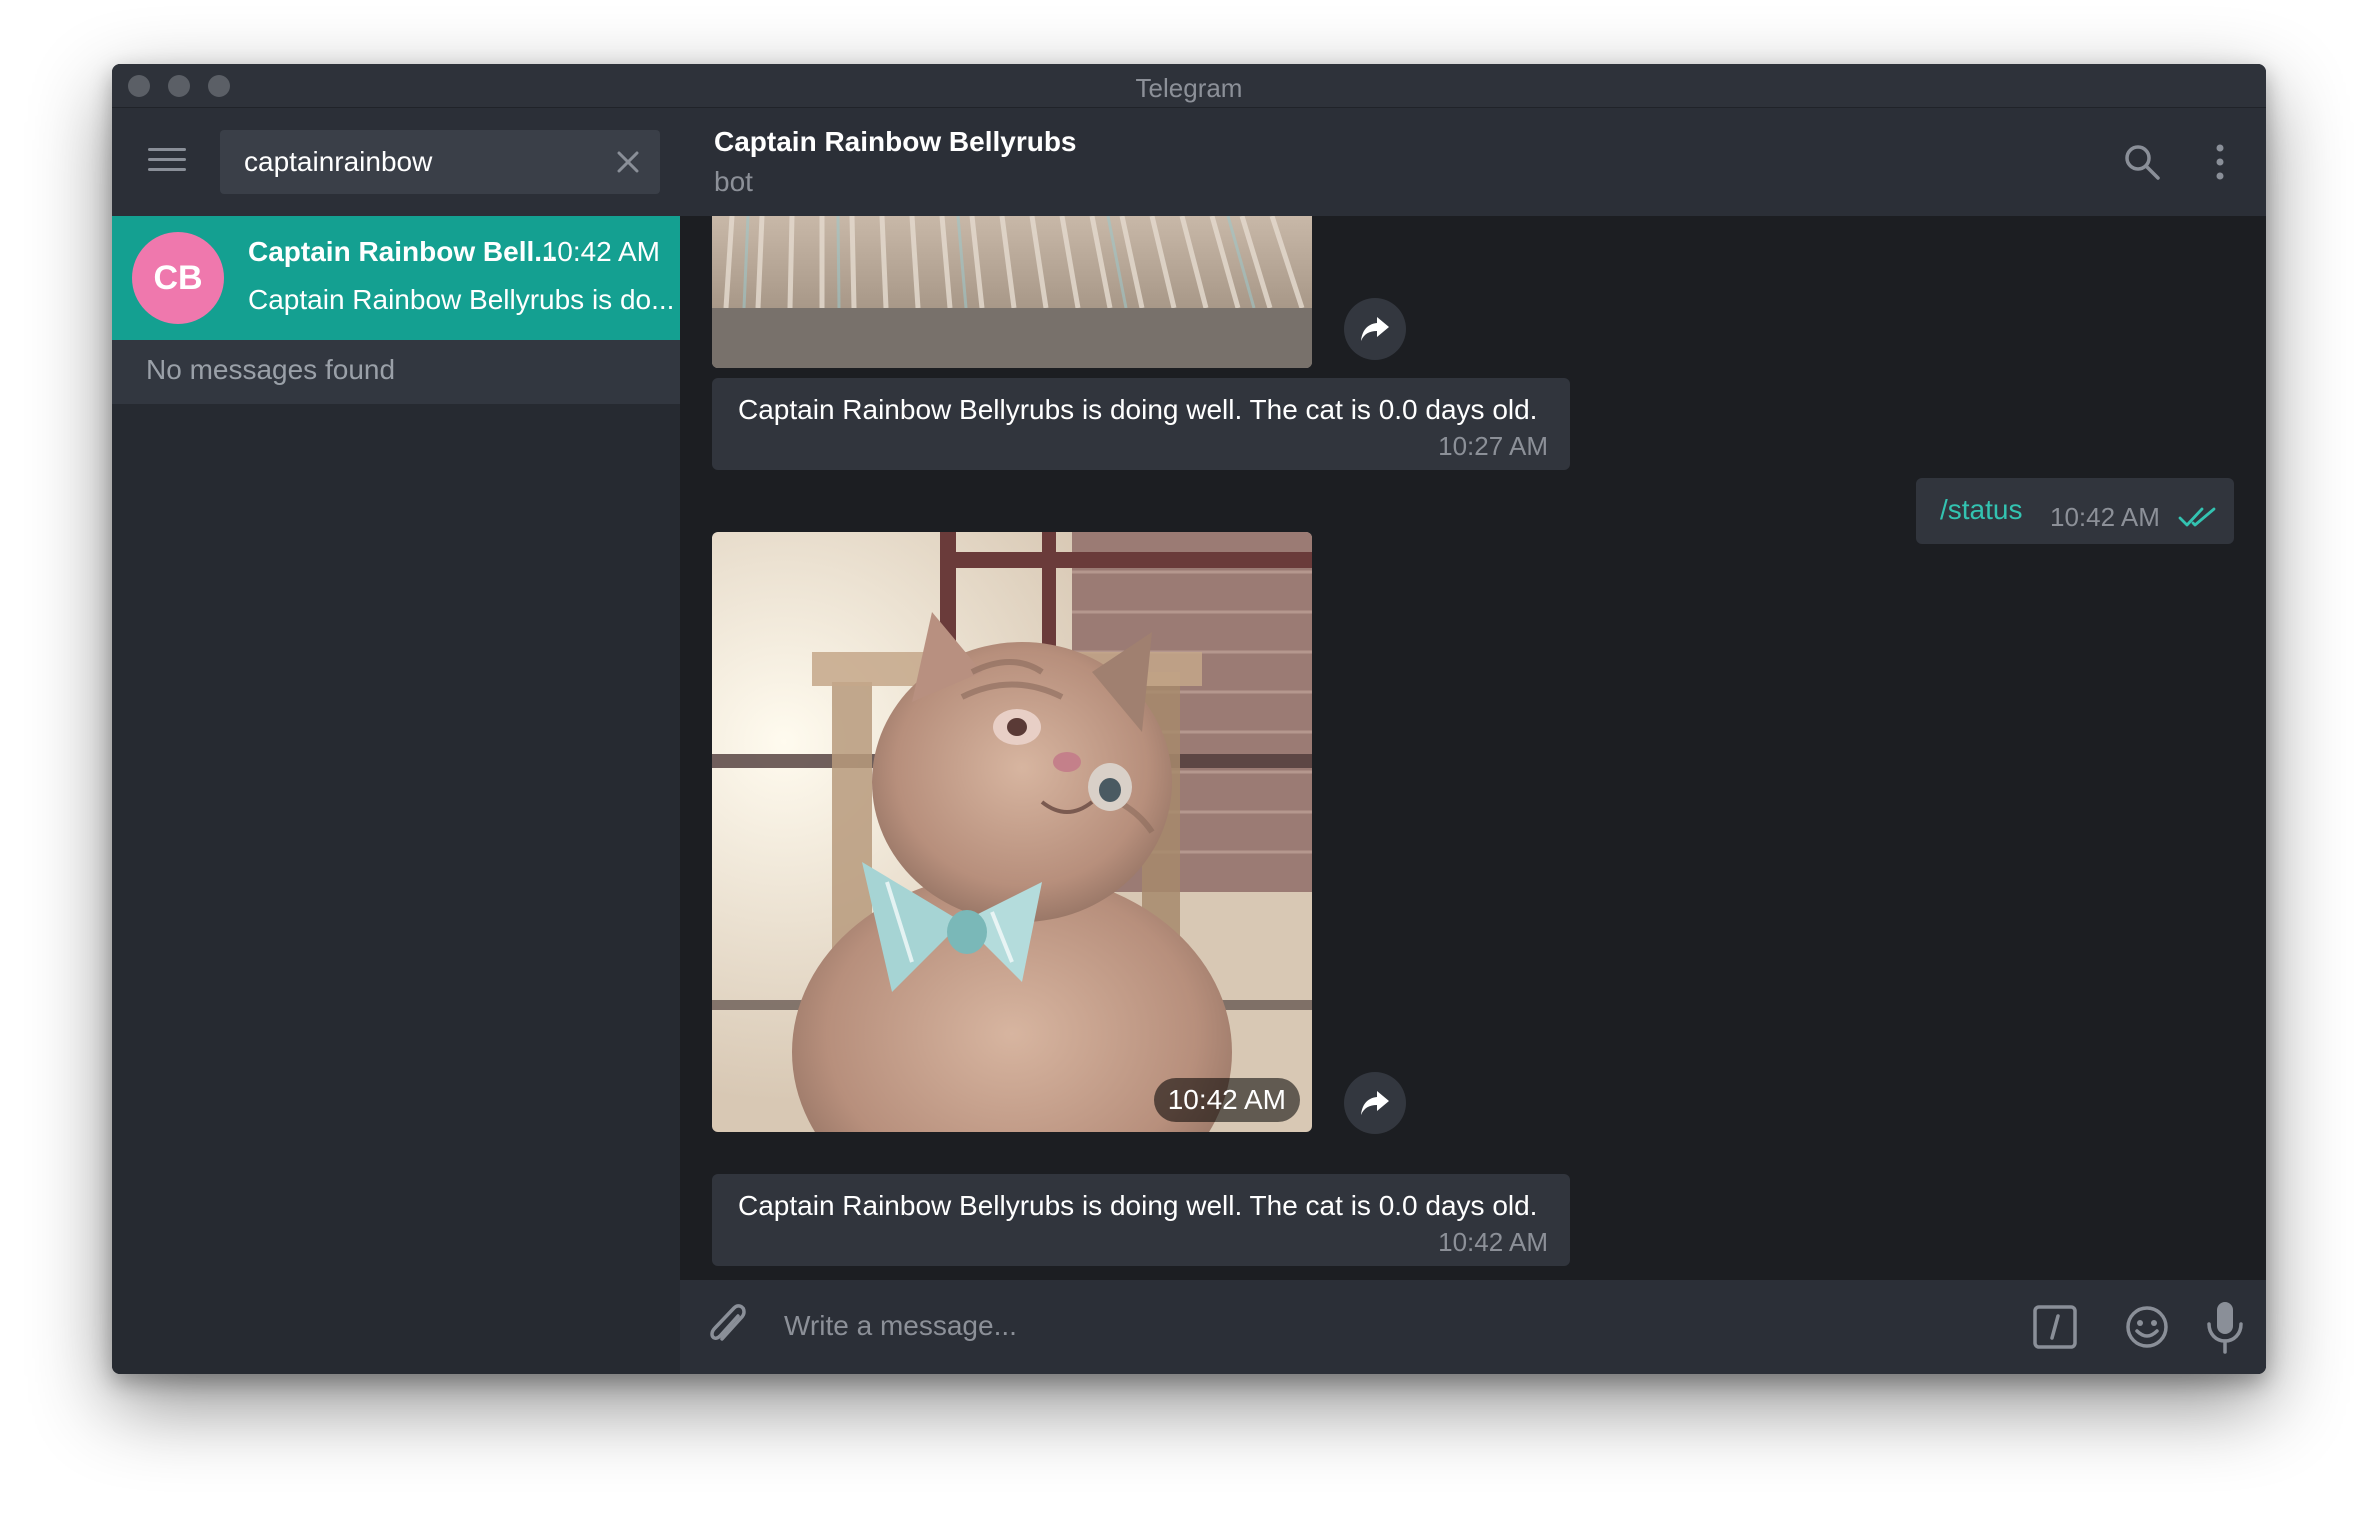  I want to click on outgoing-message-bubble: /status 10:42 AM, so click(2075, 511).